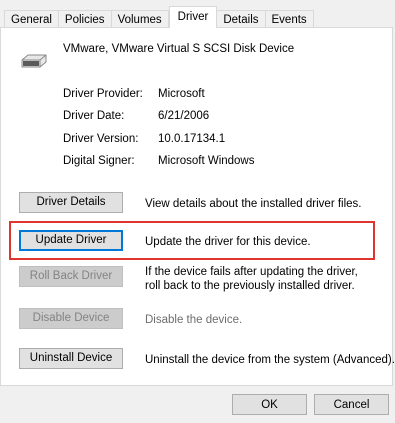  Describe the element at coordinates (228, 242) in the screenshot. I see `update-driver-description: Update the driver for this device.` at that location.